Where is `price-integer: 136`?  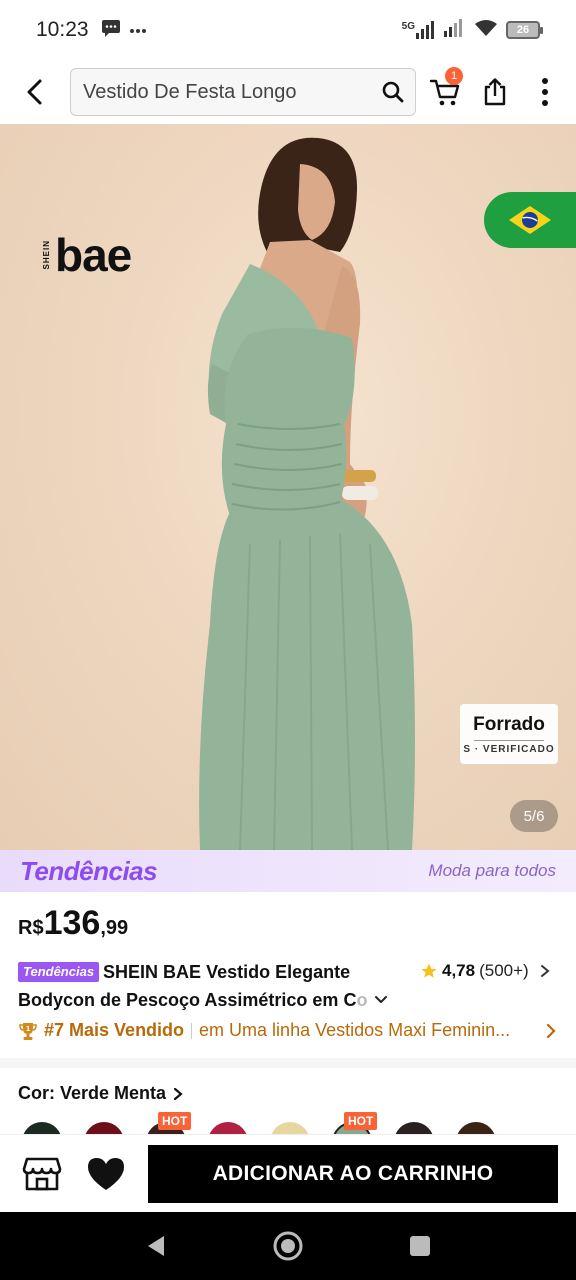
price-integer: 136 is located at coordinates (72, 923).